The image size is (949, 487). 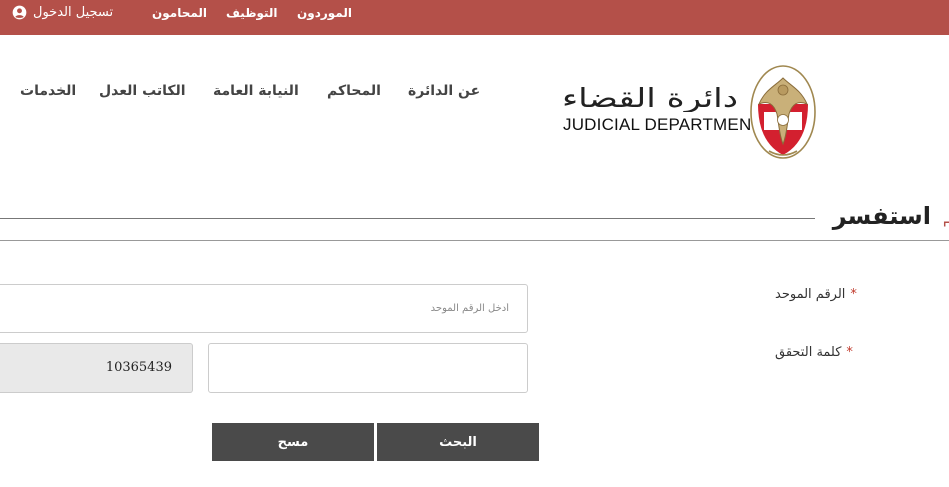 I want to click on suppliers-link: الموردون, so click(x=324, y=13).